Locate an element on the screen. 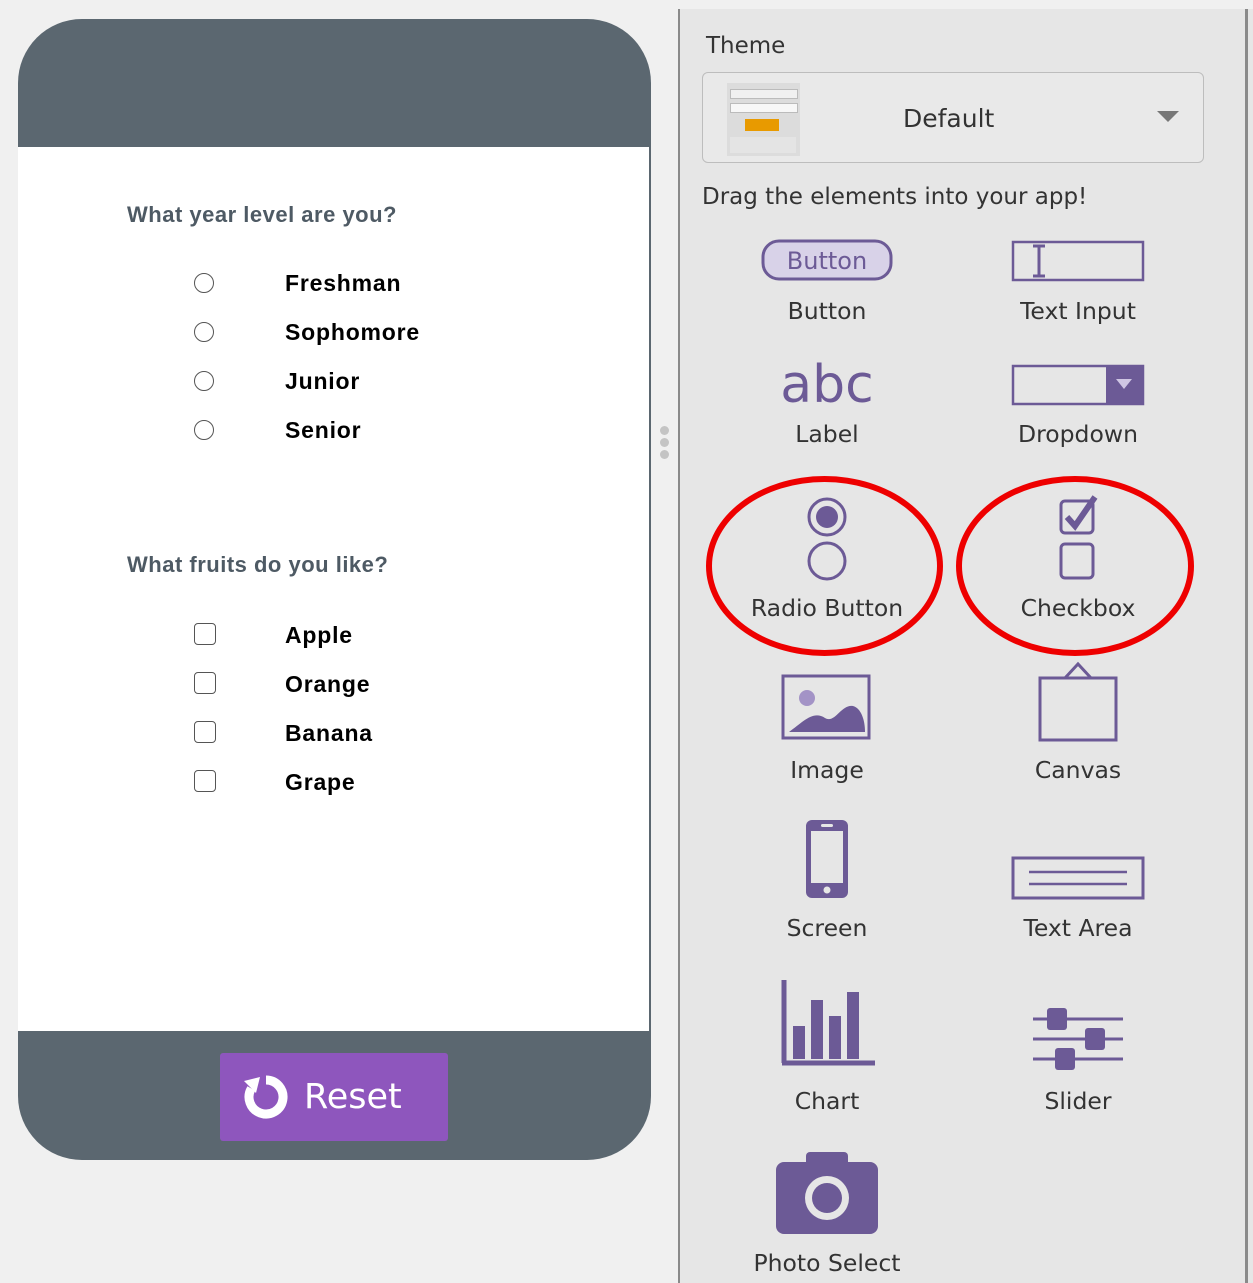 Image resolution: width=1253 pixels, height=1283 pixels. screen-icon is located at coordinates (827, 859).